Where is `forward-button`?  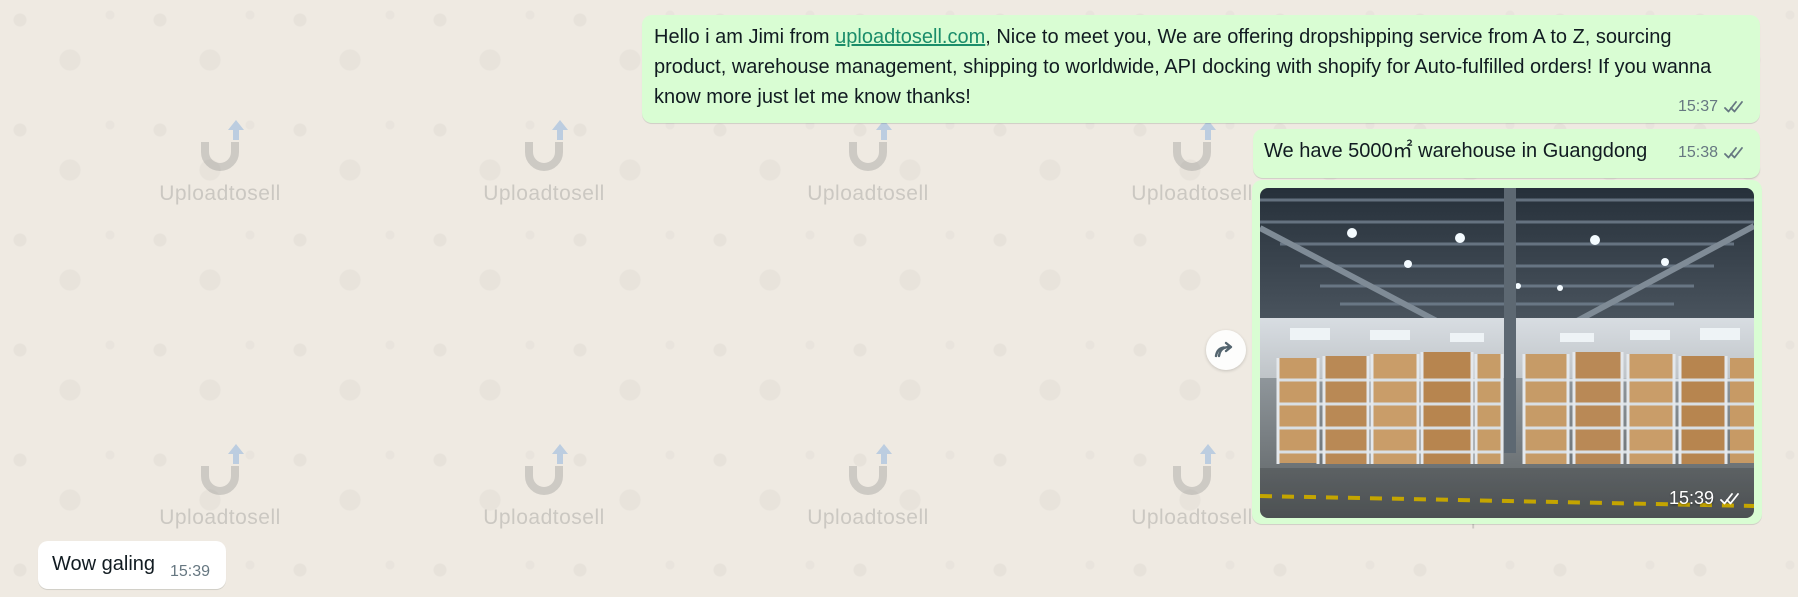
forward-button is located at coordinates (1226, 350).